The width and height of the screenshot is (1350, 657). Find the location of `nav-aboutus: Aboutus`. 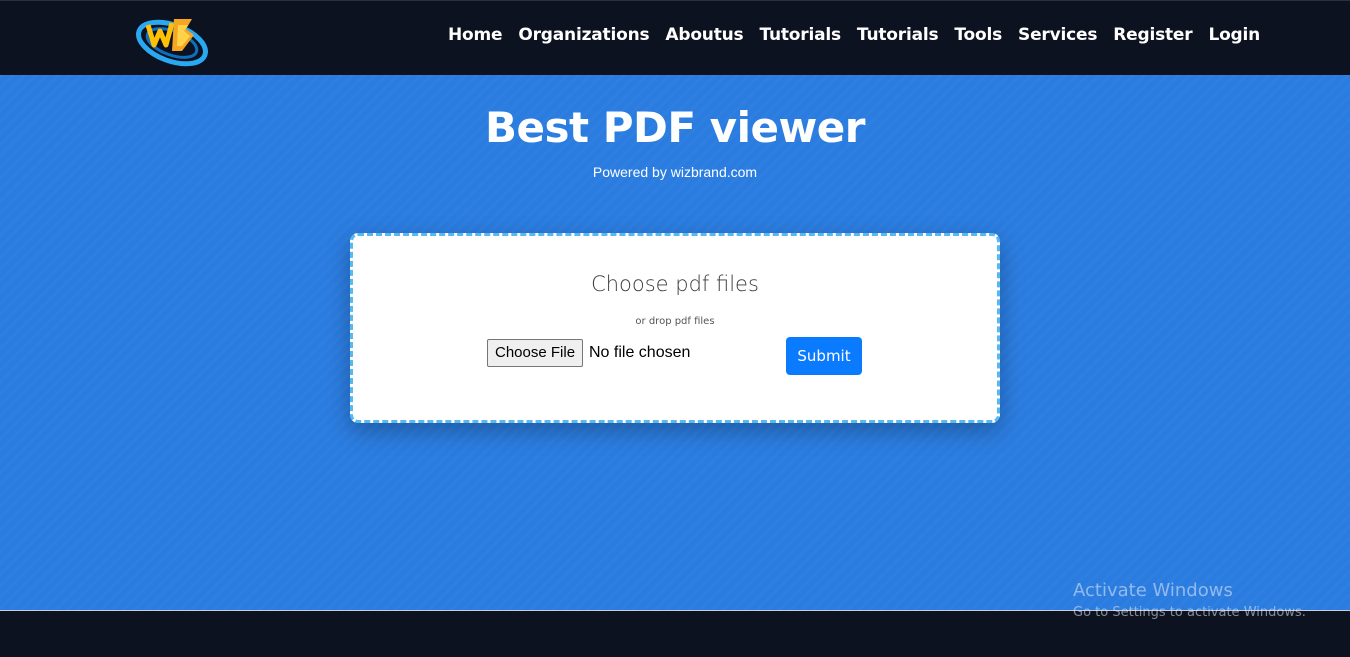

nav-aboutus: Aboutus is located at coordinates (704, 35).